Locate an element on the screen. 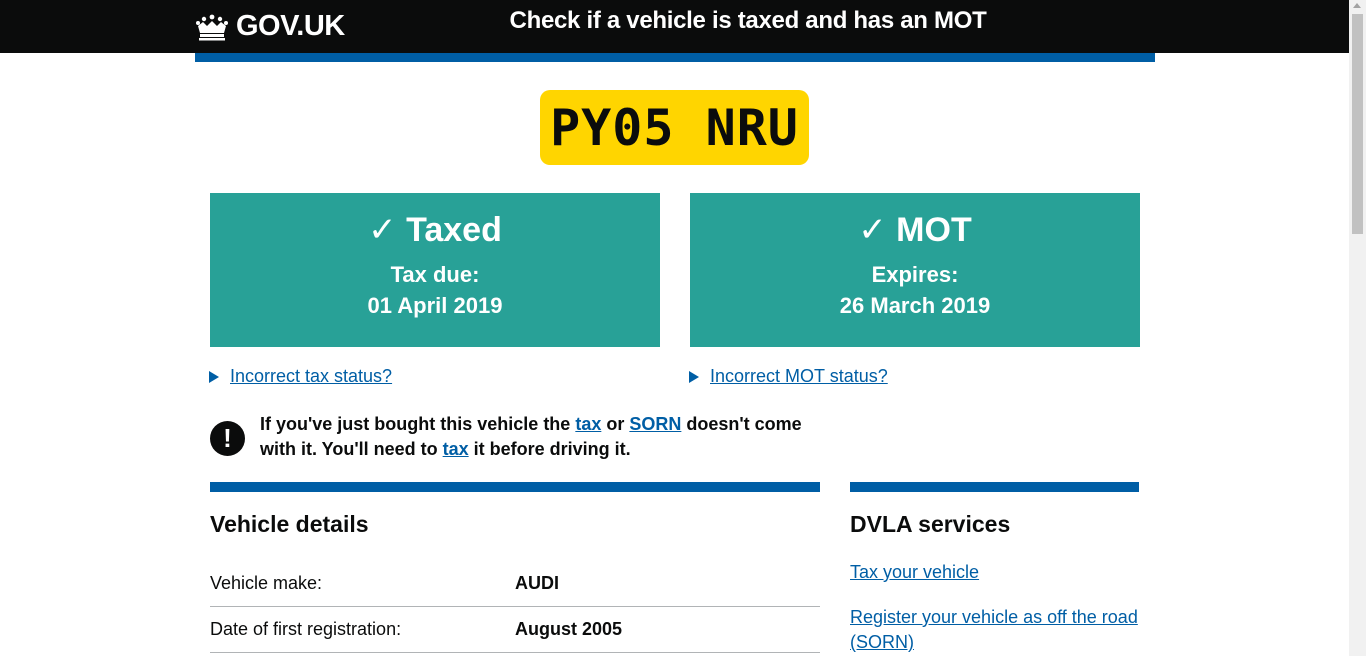 Image resolution: width=1366 pixels, height=656 pixels. mot-status-heading: ✓ MOT is located at coordinates (915, 230).